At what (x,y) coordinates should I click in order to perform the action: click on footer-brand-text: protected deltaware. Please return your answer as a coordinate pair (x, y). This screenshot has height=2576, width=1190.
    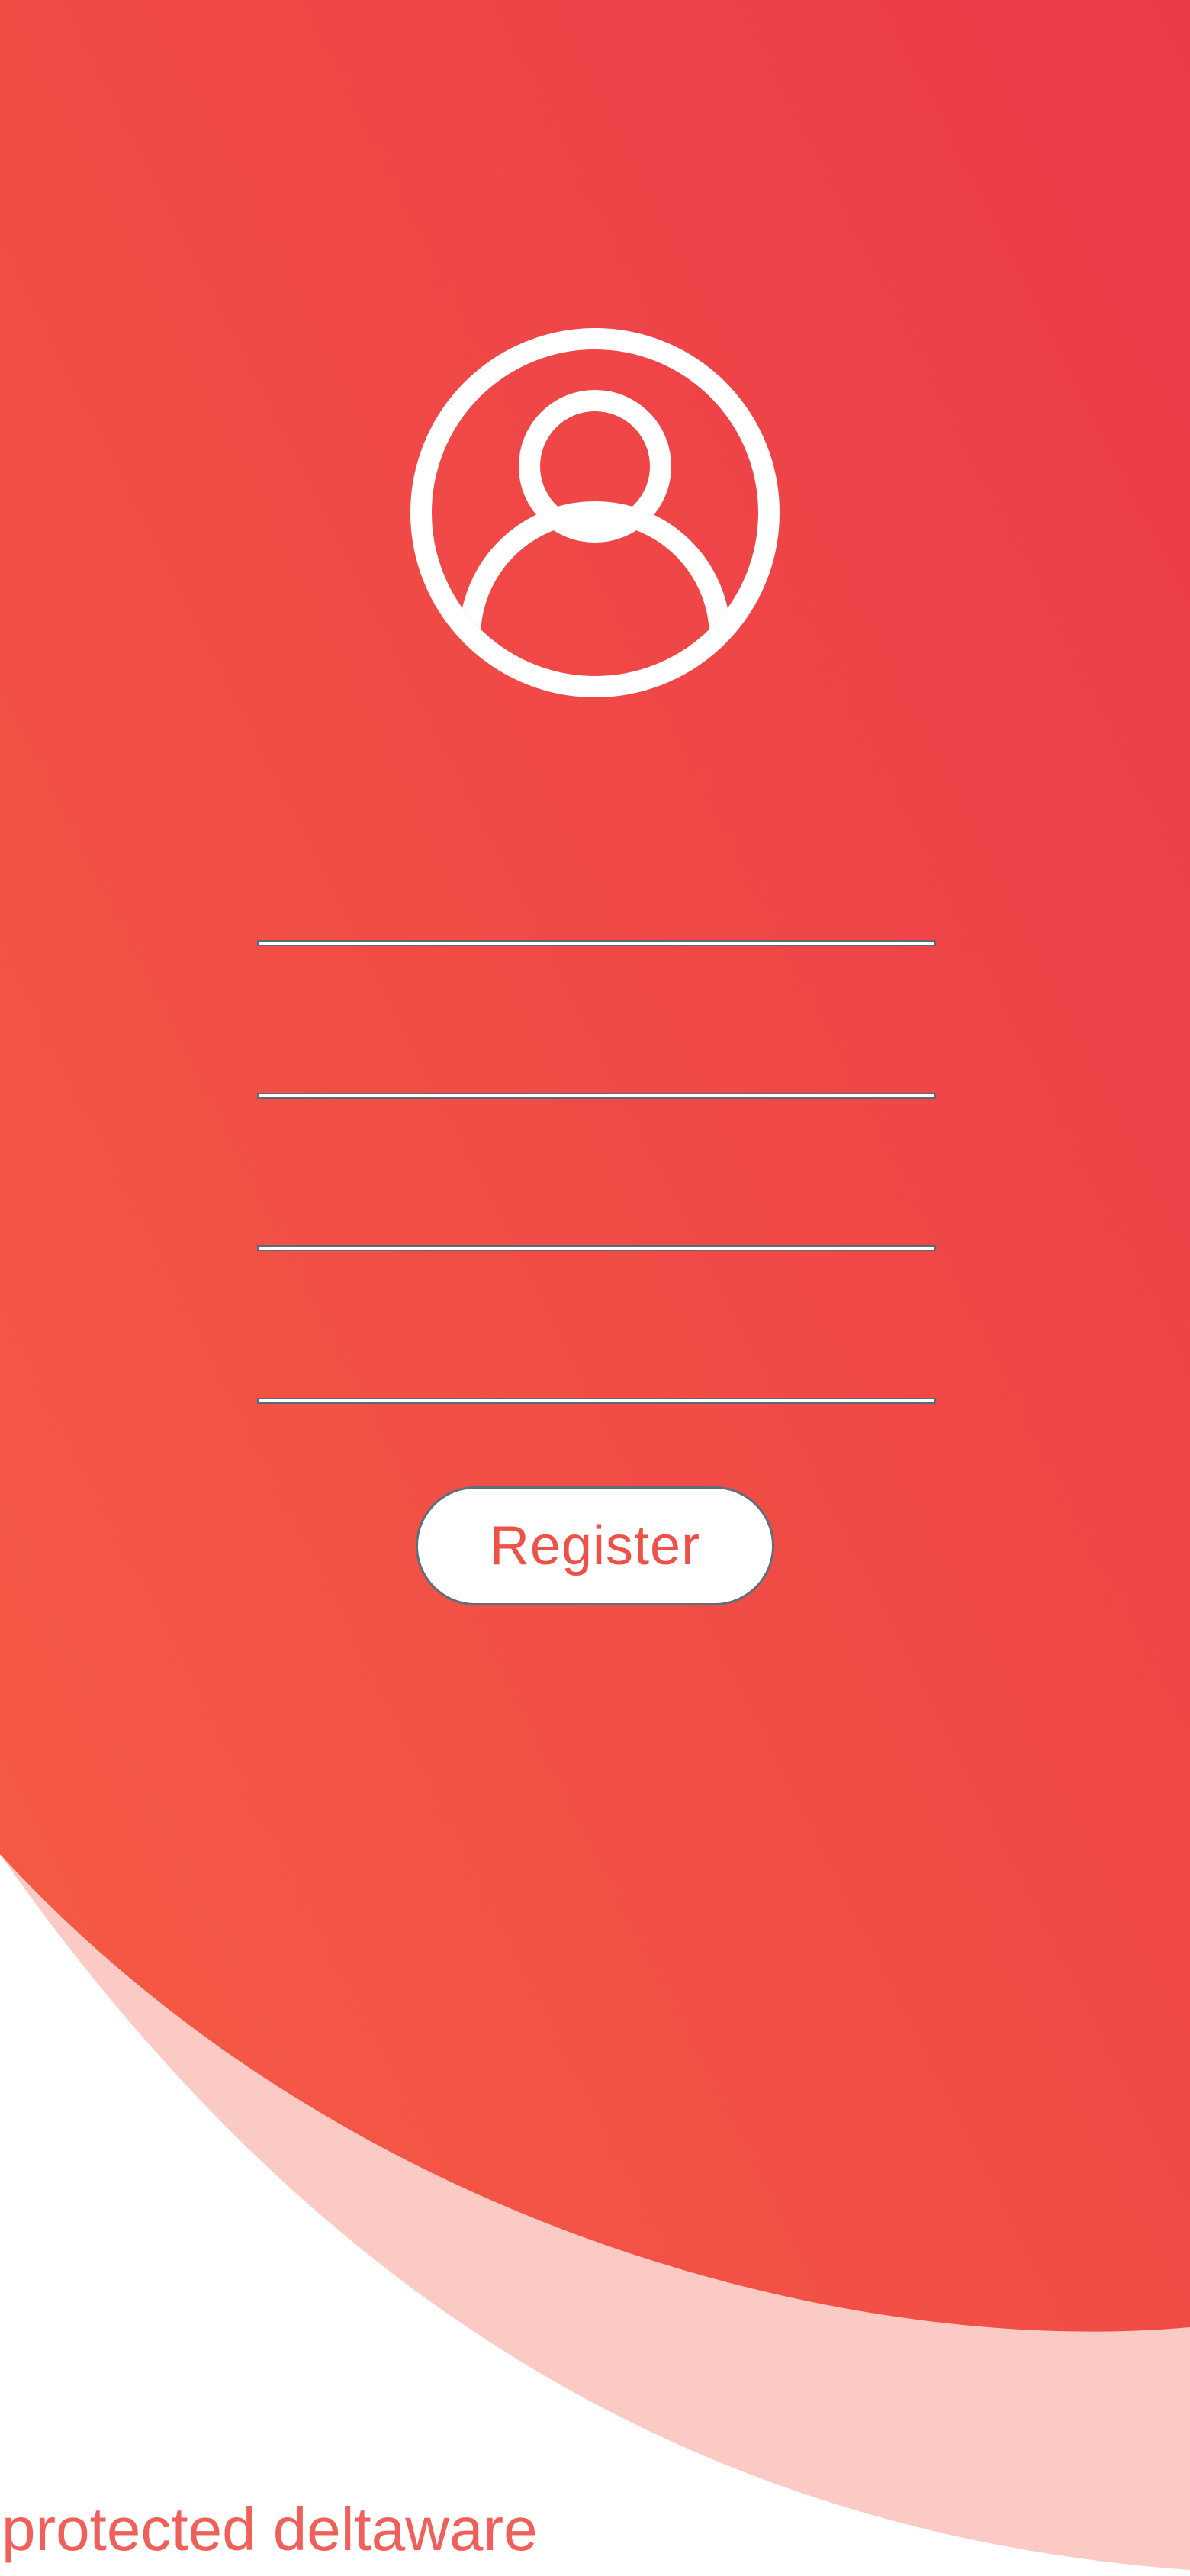
    Looking at the image, I should click on (270, 2529).